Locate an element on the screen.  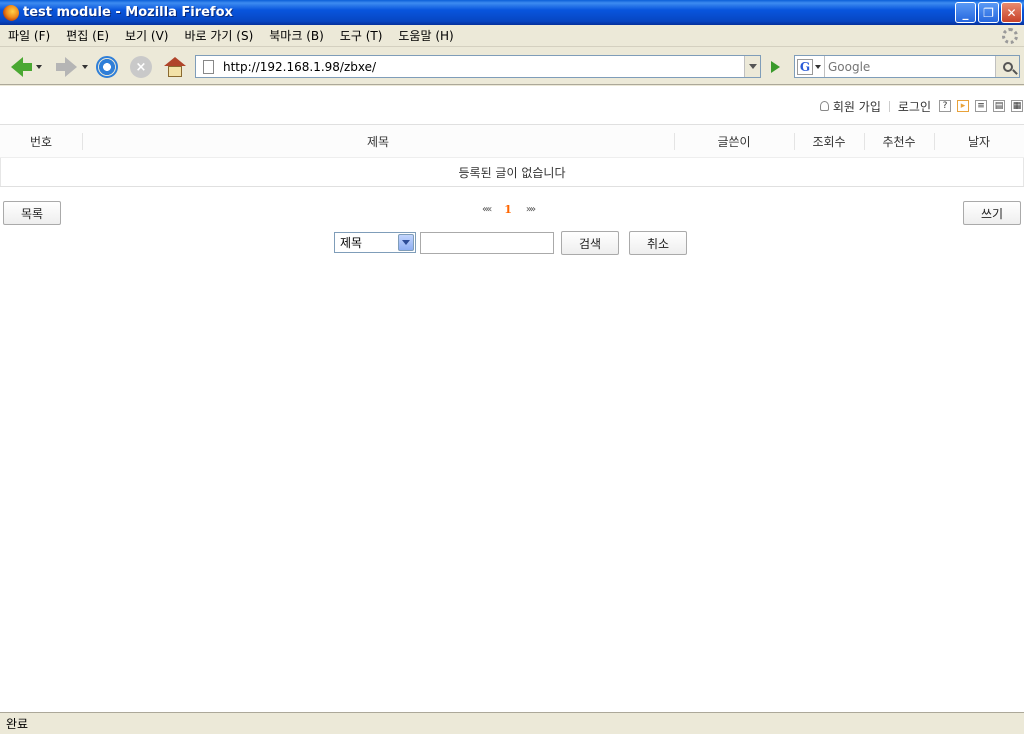
rss-icon: ▸ is located at coordinates (963, 106).